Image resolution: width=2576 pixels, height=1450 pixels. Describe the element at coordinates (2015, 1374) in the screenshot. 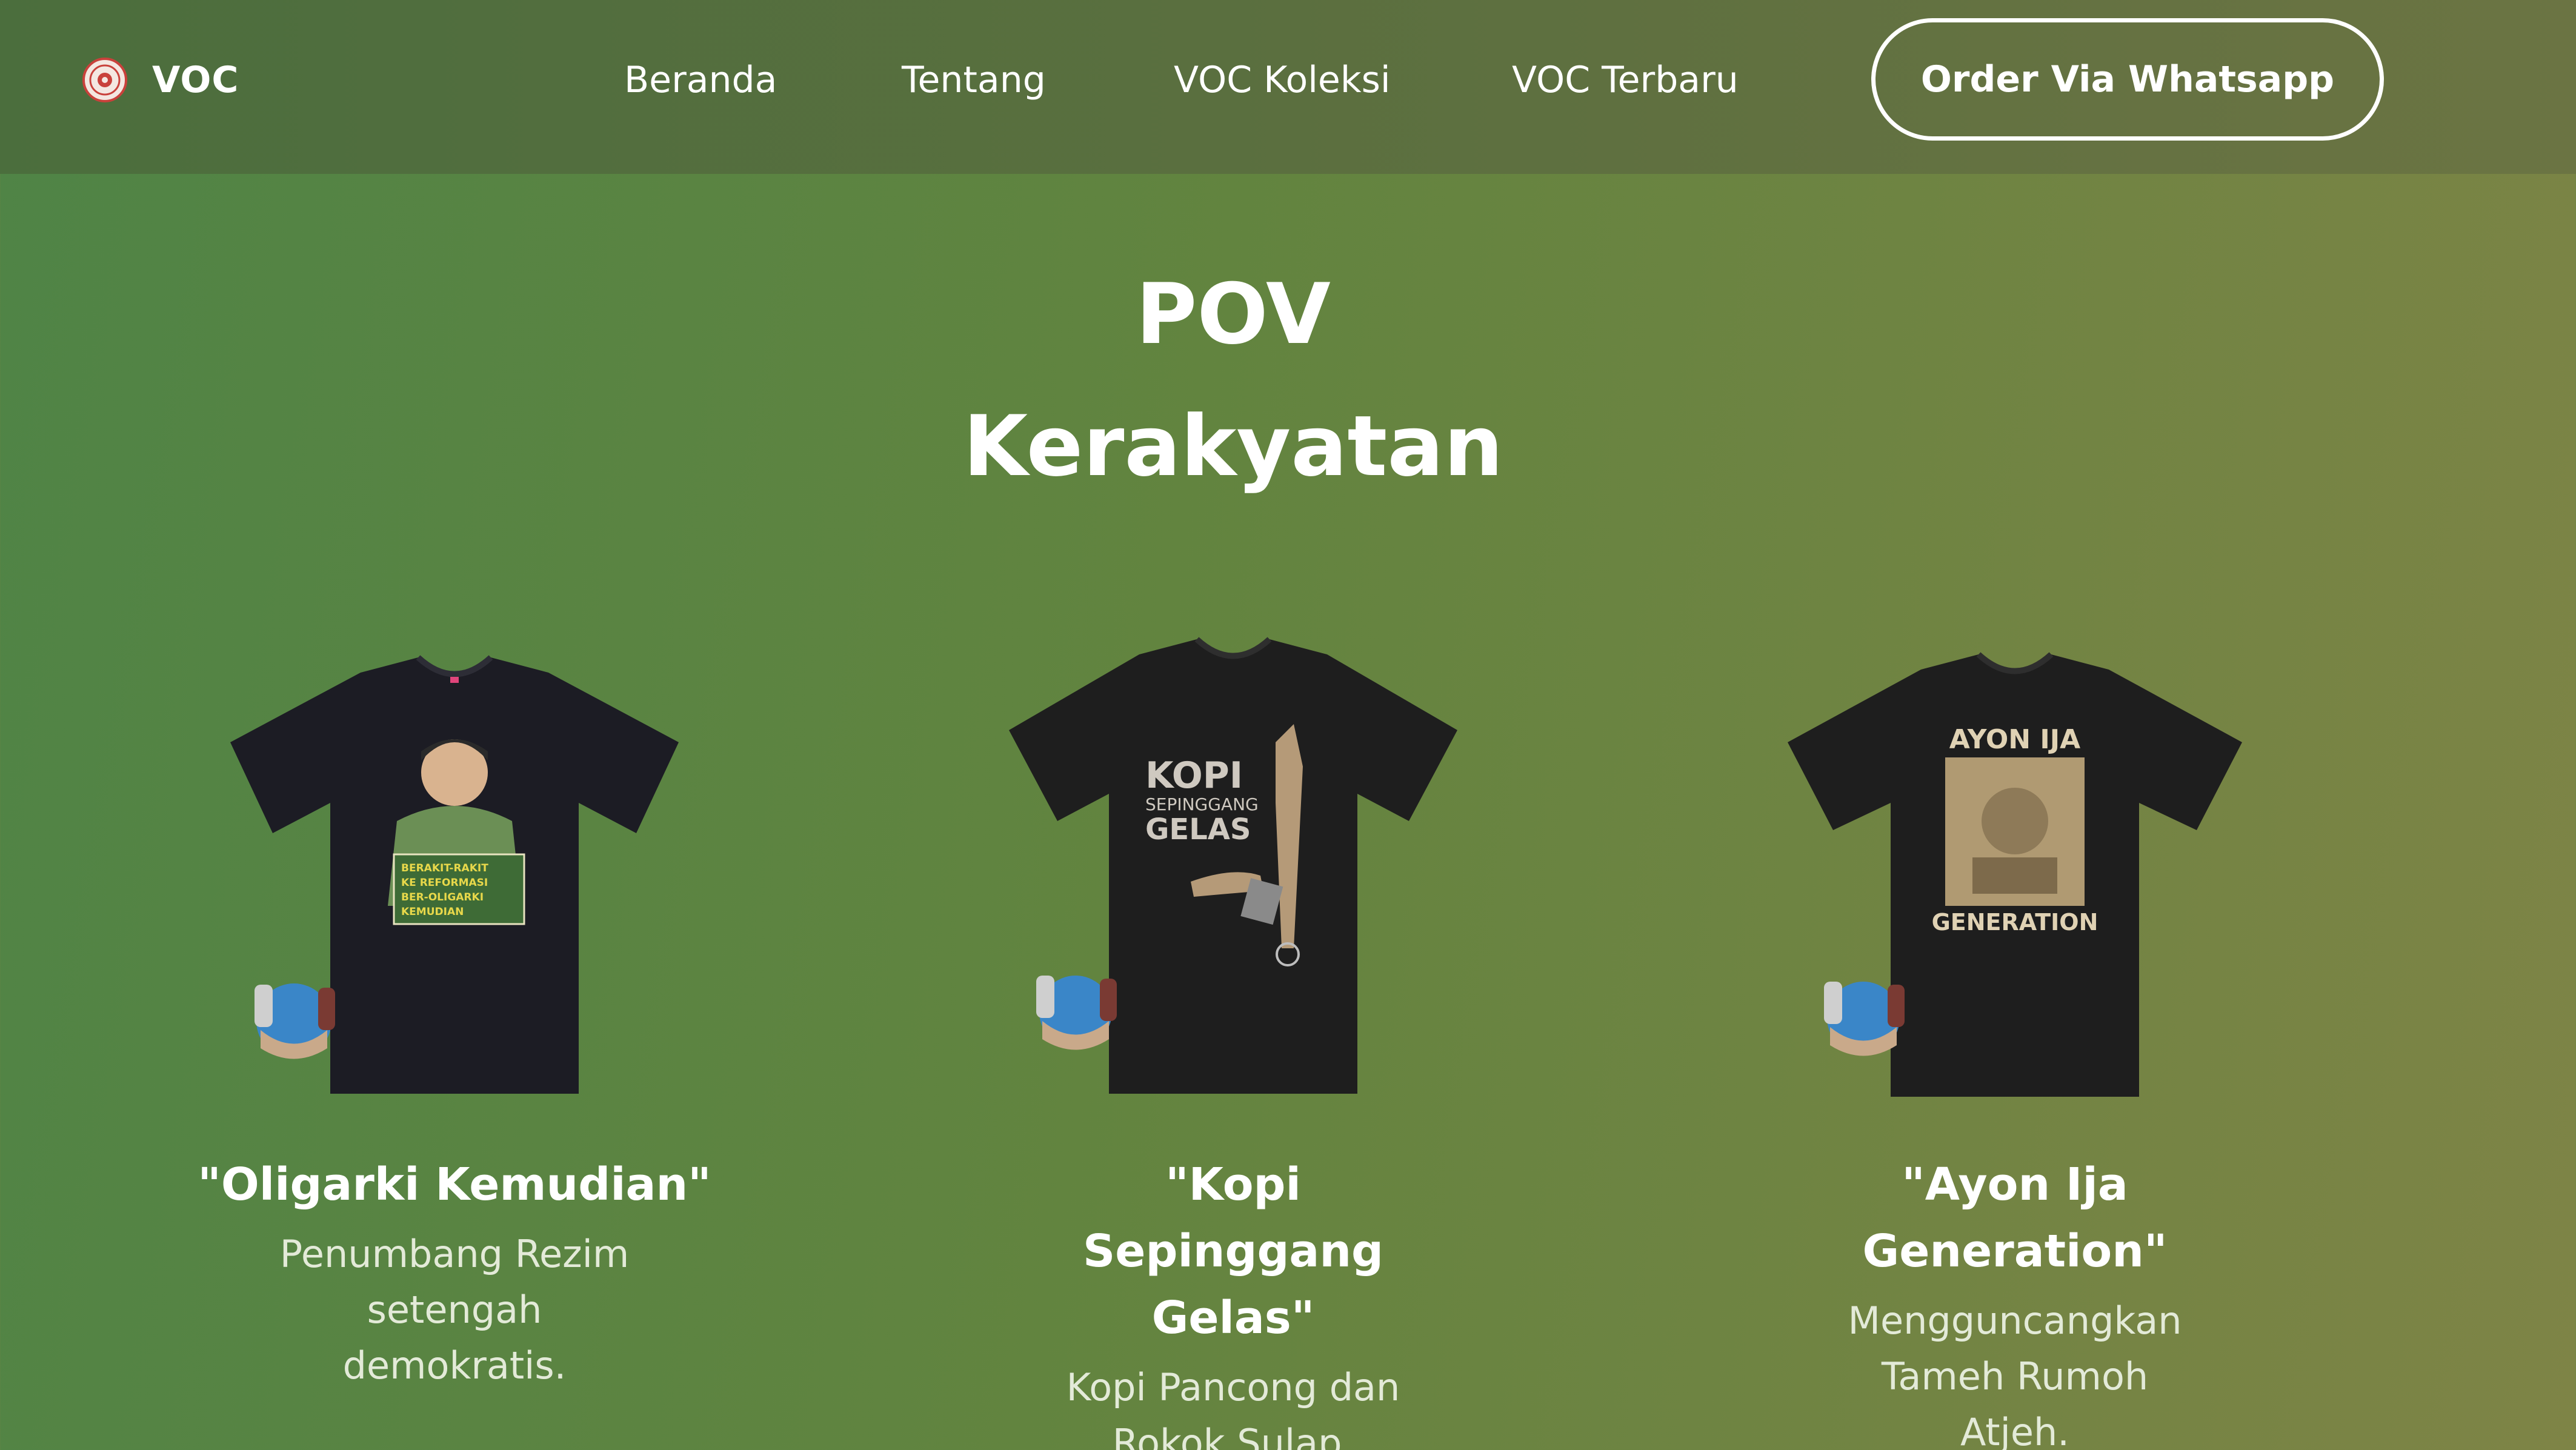

I see `product-description: Mengguncangkan Tameh Rumoh Atjeh.` at that location.